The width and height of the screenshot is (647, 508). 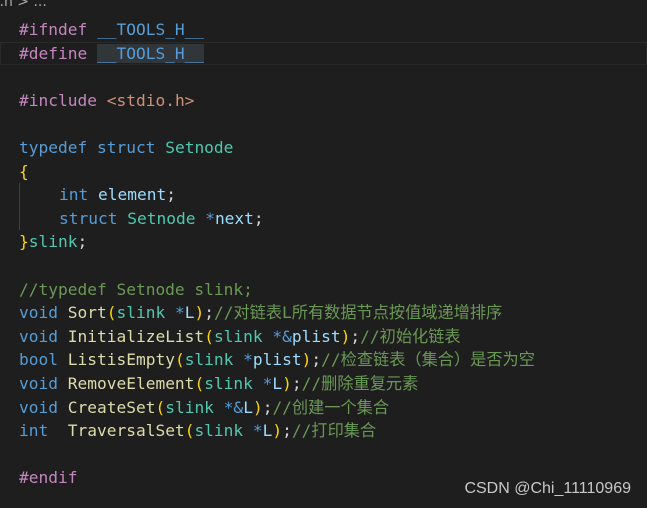 I want to click on chevron-right-icon: >, so click(x=23, y=5).